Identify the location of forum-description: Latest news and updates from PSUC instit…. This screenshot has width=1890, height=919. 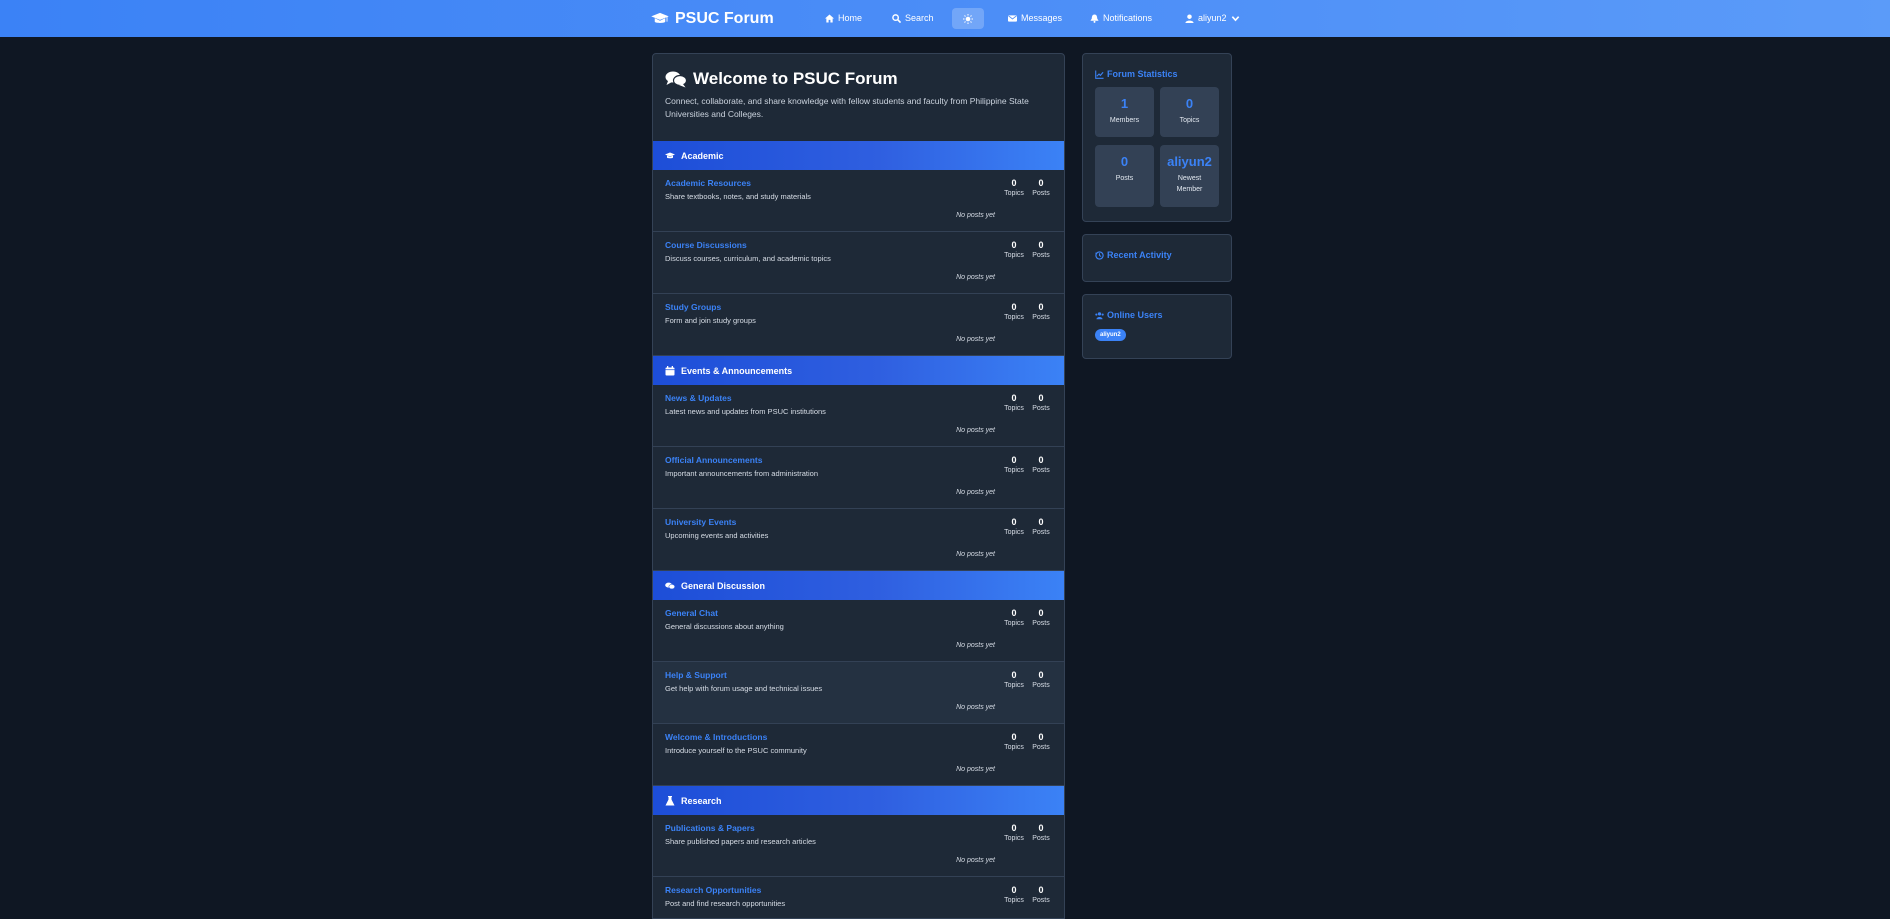
(745, 411).